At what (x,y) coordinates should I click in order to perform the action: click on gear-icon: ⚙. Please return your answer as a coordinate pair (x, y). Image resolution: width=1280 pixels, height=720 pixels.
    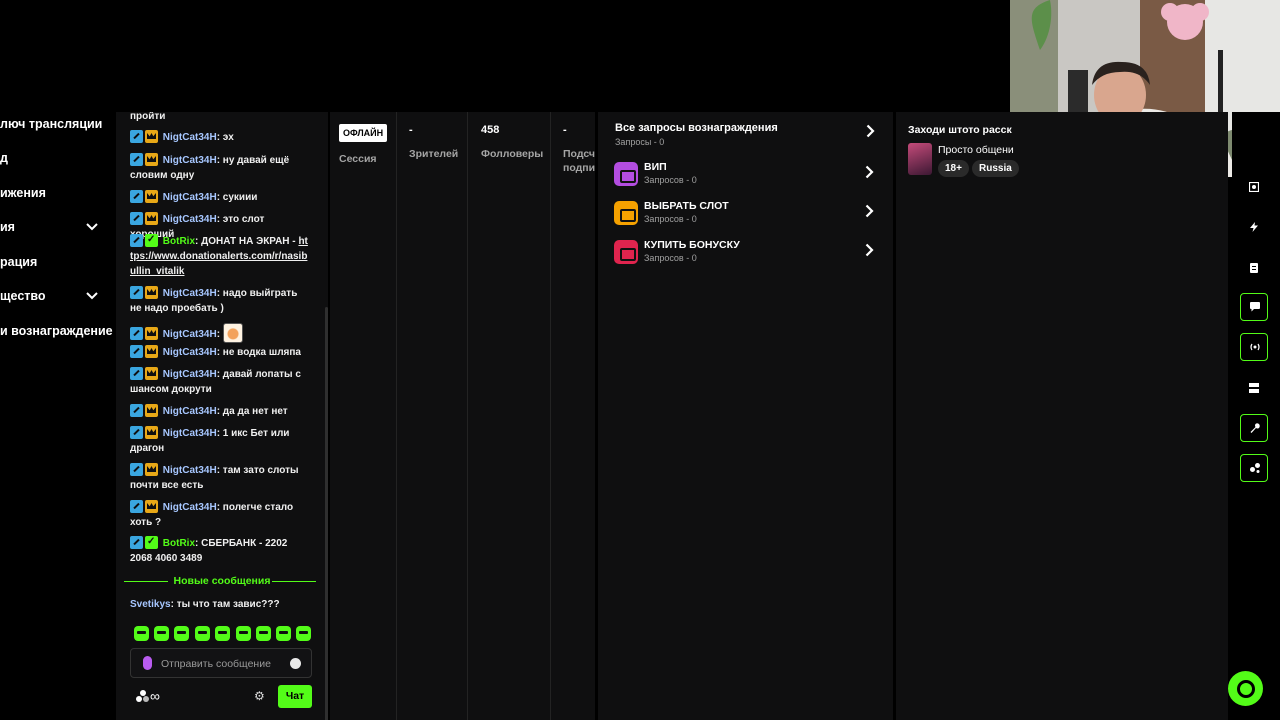
    Looking at the image, I should click on (259, 696).